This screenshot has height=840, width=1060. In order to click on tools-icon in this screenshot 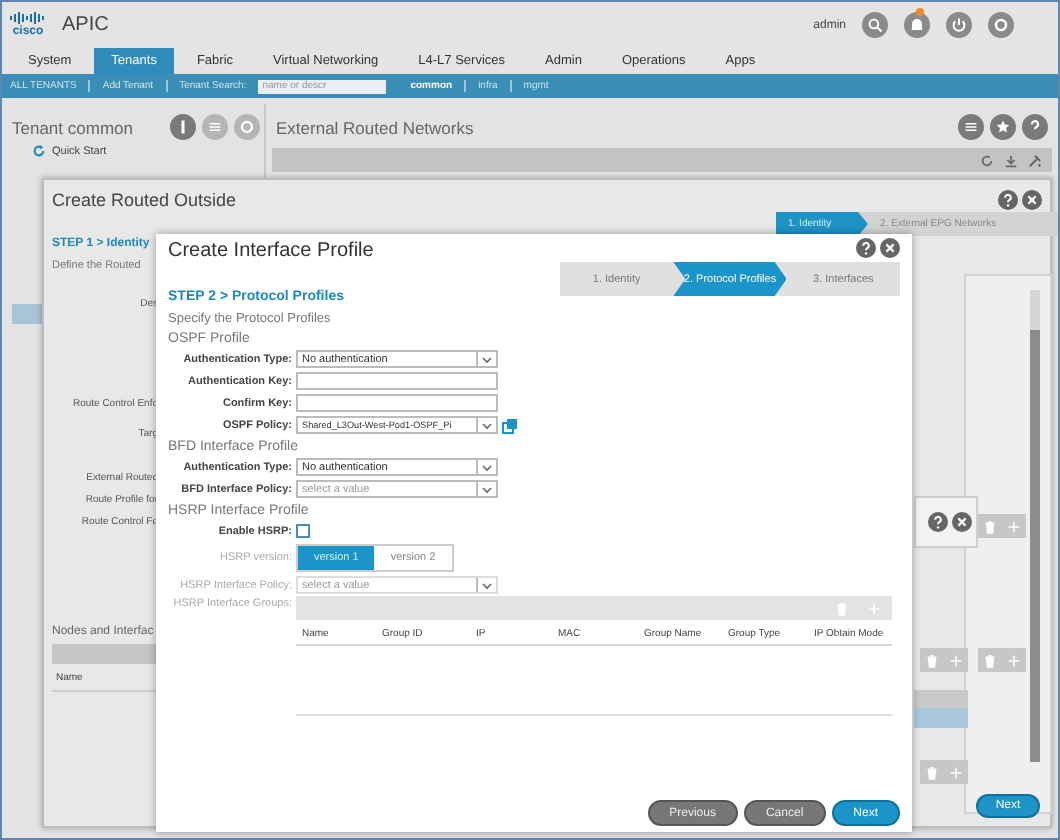, I will do `click(1035, 160)`.